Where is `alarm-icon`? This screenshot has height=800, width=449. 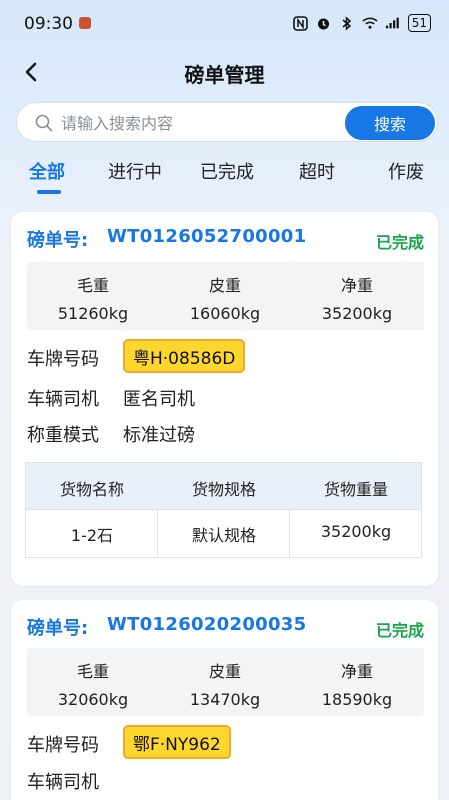
alarm-icon is located at coordinates (324, 23).